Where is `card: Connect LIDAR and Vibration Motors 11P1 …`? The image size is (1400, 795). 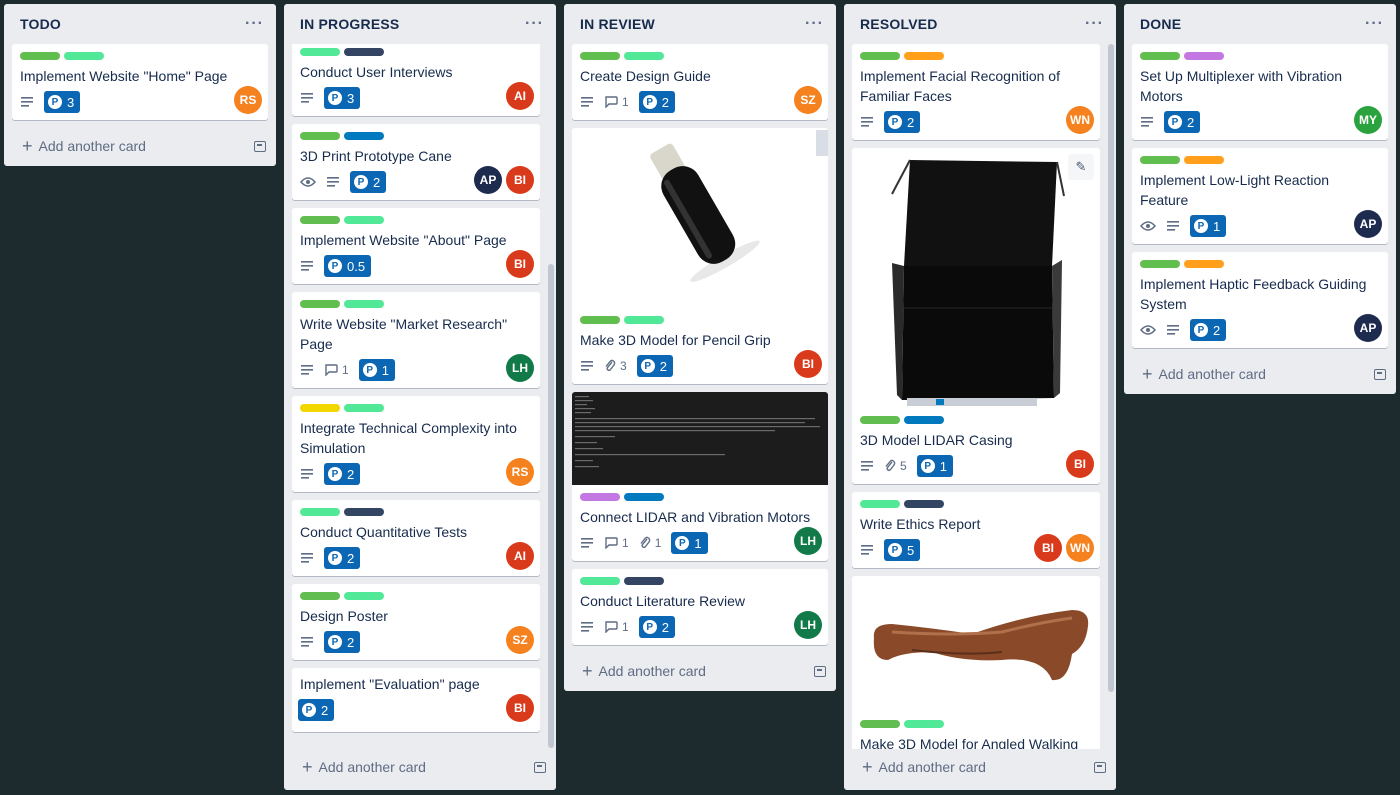
card: Connect LIDAR and Vibration Motors 11P1 … is located at coordinates (700, 476).